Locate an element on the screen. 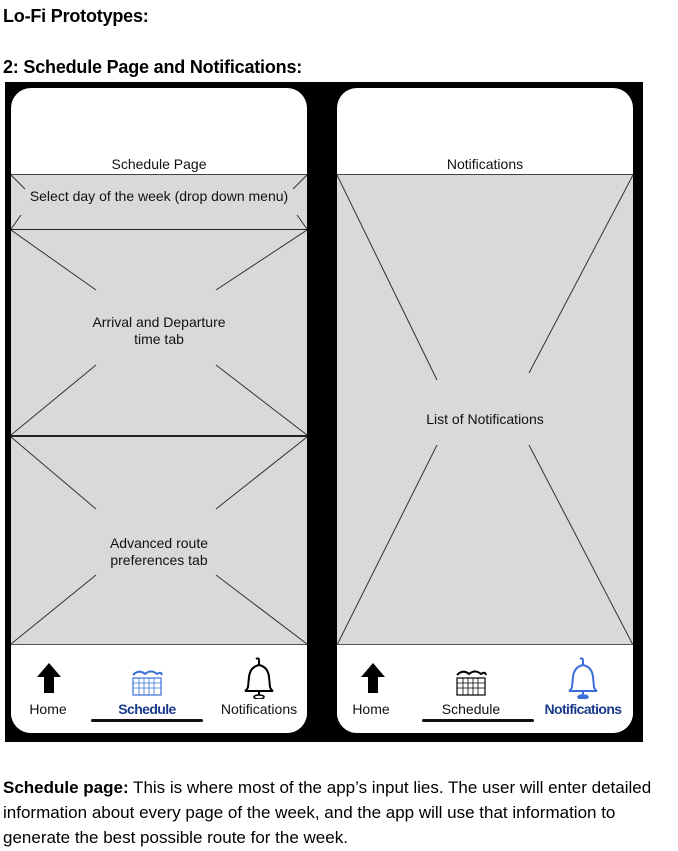 This screenshot has width=678, height=851. notifications-list-label: List of Notifications is located at coordinates (485, 419).